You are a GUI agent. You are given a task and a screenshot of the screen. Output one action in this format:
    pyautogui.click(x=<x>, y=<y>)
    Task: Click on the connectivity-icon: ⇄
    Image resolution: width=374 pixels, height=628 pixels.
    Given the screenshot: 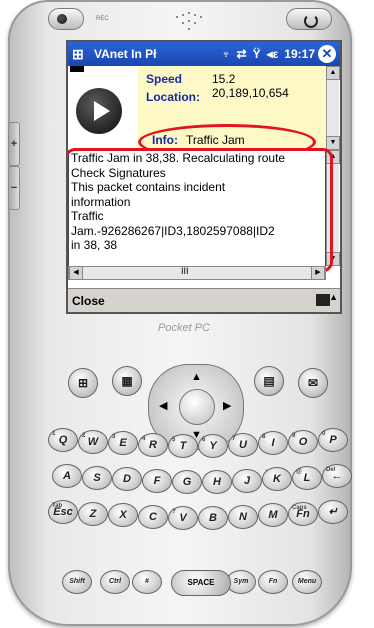 What is the action you would take?
    pyautogui.click(x=242, y=54)
    